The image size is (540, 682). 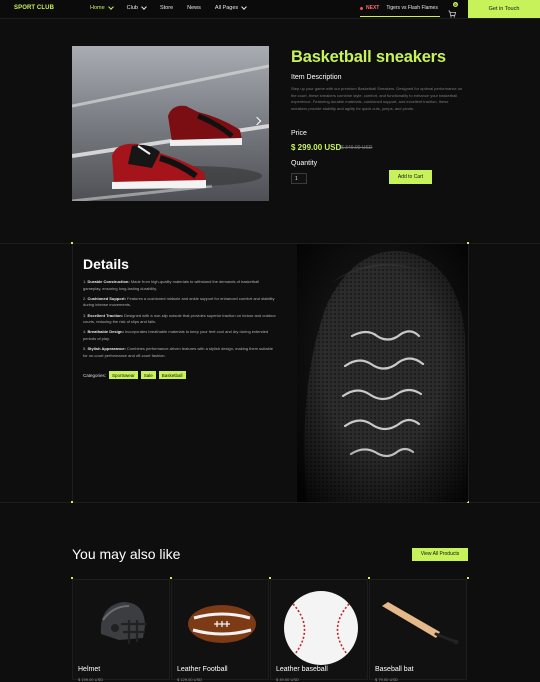 What do you see at coordinates (361, 8) in the screenshot?
I see `live-dot-icon` at bounding box center [361, 8].